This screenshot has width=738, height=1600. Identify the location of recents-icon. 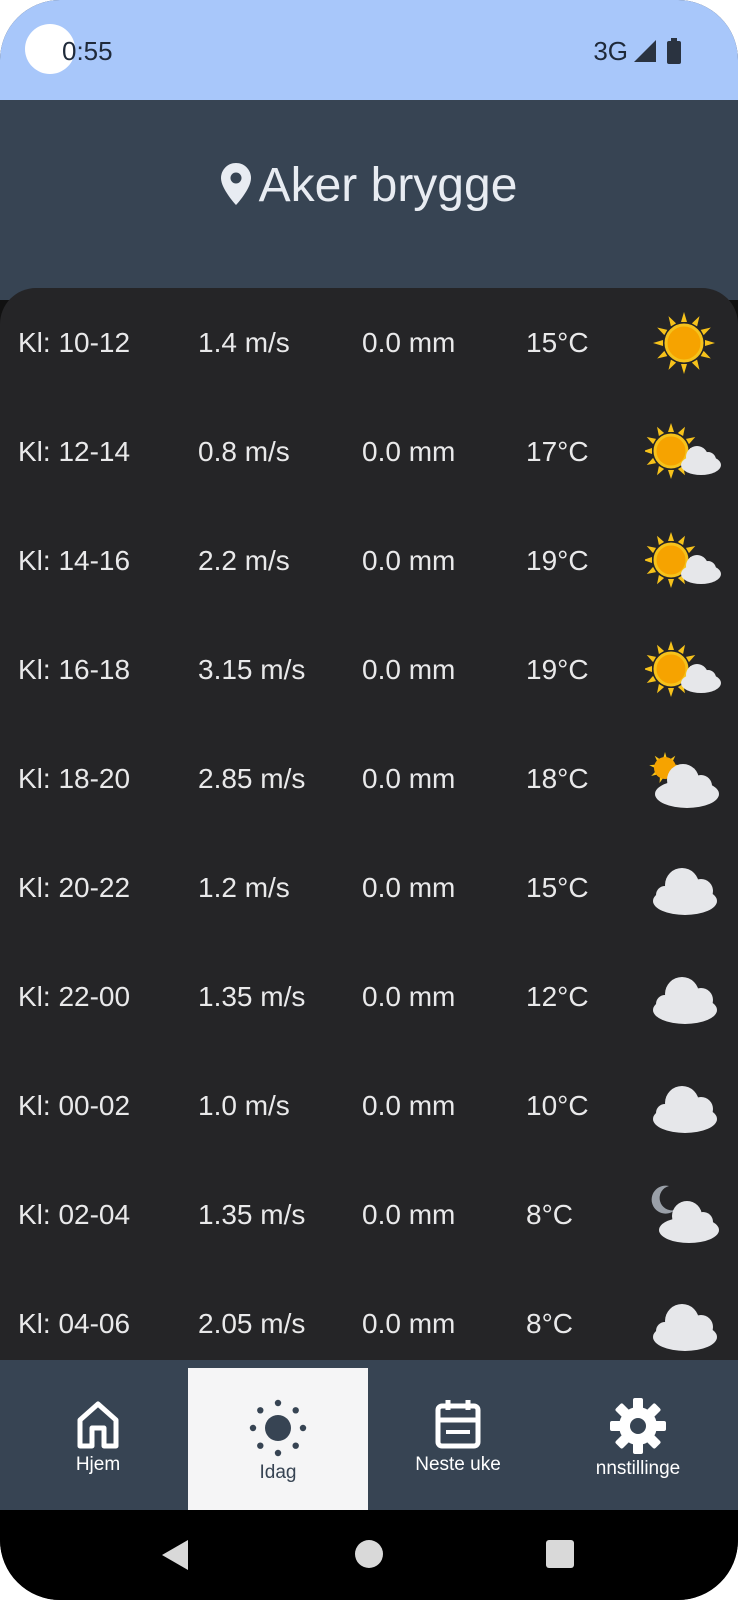
(560, 1554).